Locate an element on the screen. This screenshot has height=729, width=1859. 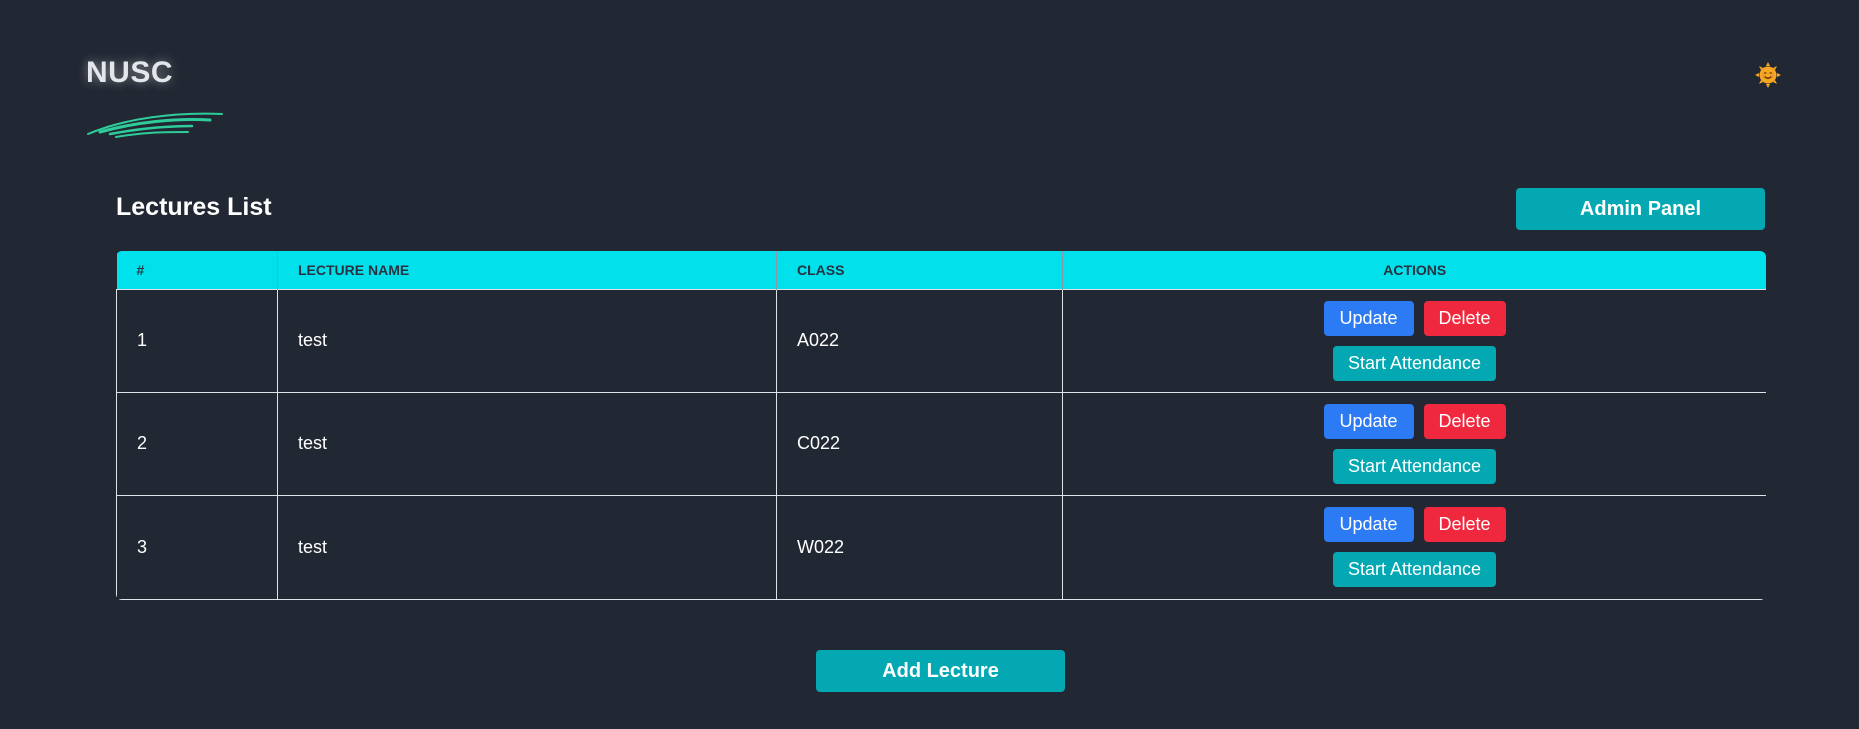
cell-class: W022 is located at coordinates (919, 547).